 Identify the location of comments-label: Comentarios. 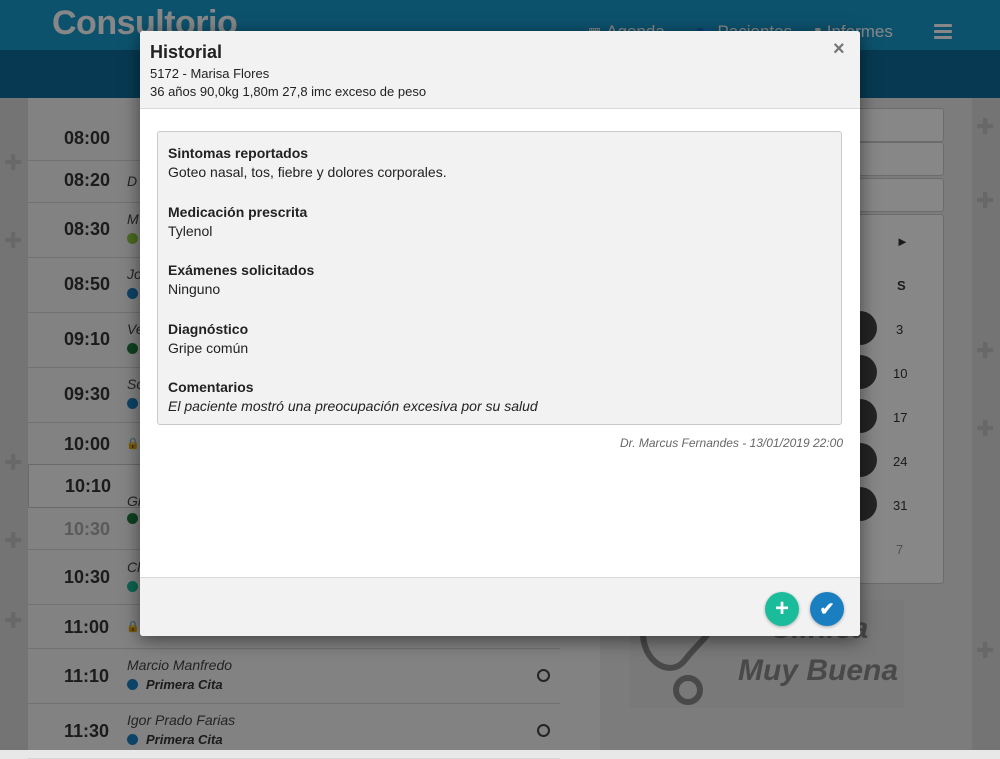
(211, 387).